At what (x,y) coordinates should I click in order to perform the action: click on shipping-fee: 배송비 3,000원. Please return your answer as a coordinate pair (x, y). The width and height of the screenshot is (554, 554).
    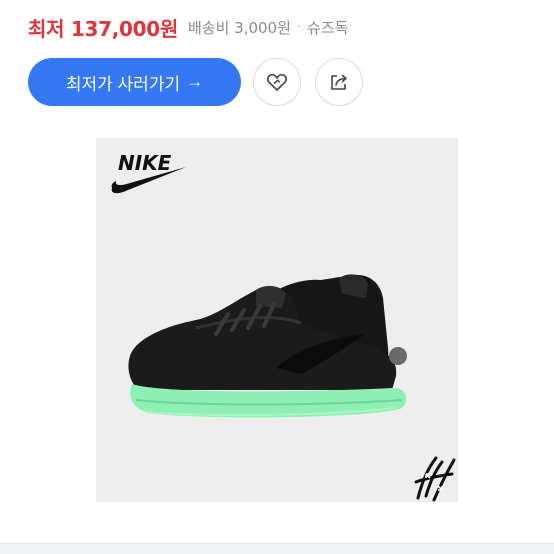
    Looking at the image, I should click on (239, 27).